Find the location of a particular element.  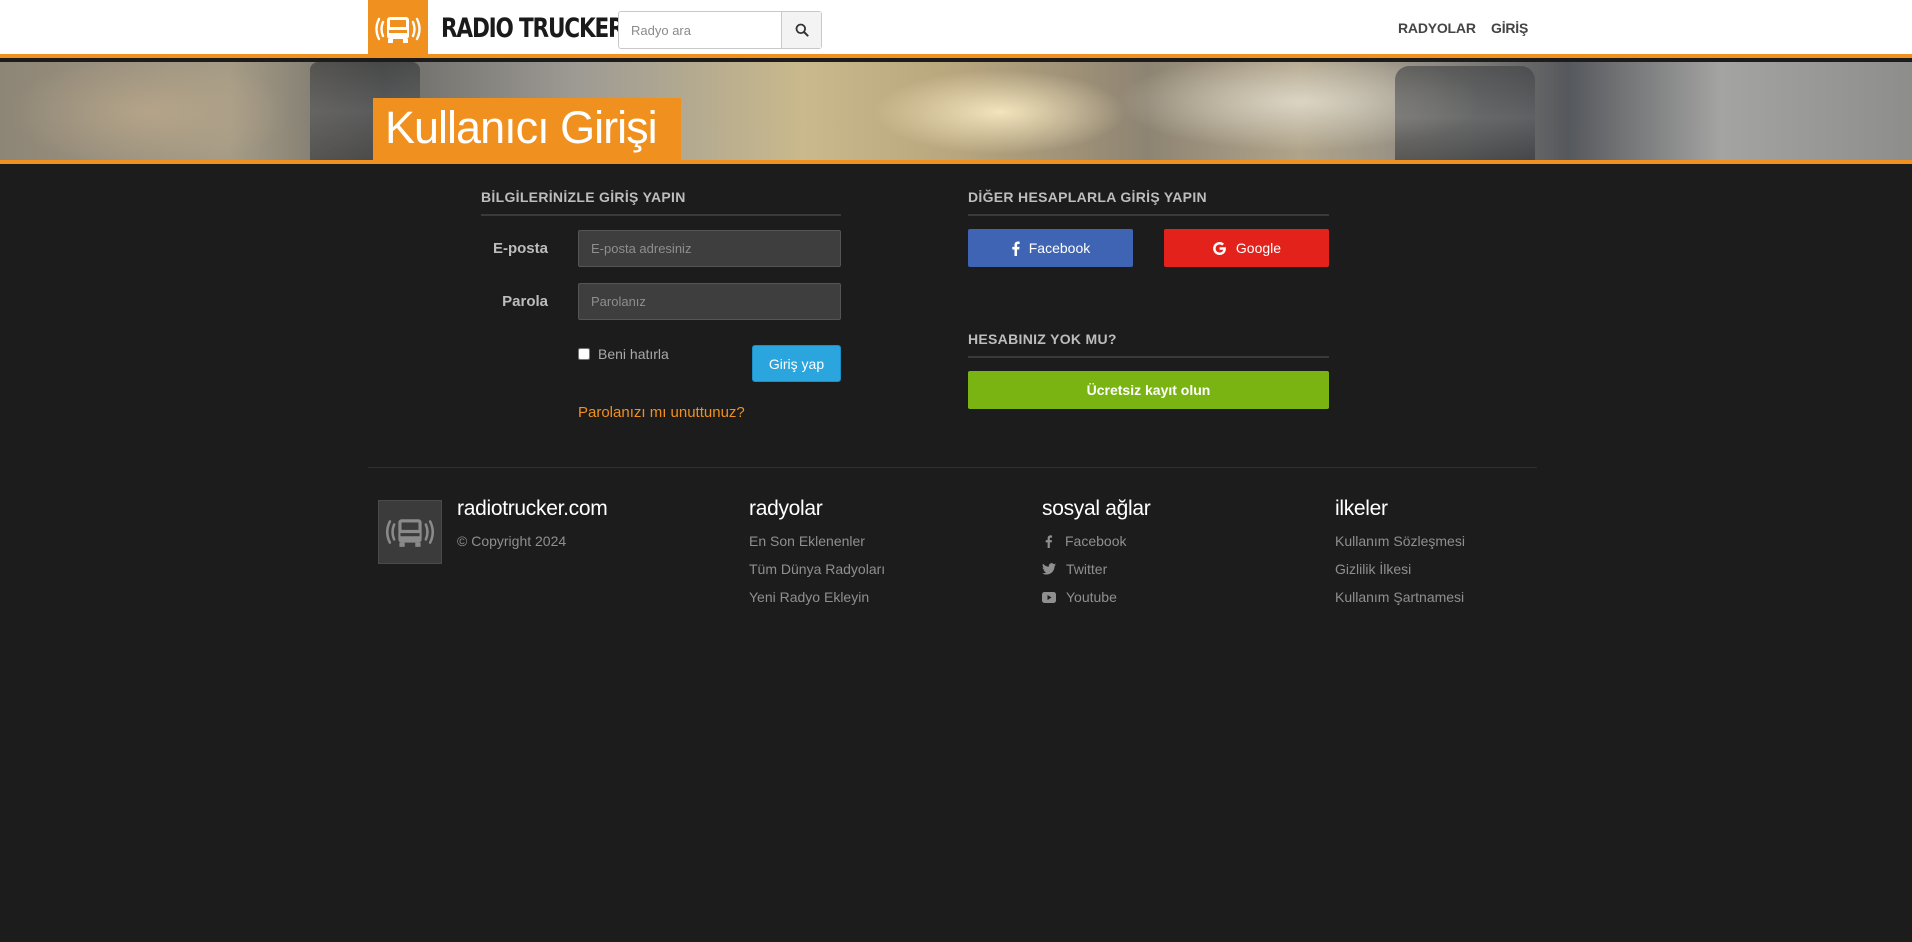

footer-link-en-son: En Son Eklenenler is located at coordinates (807, 541).